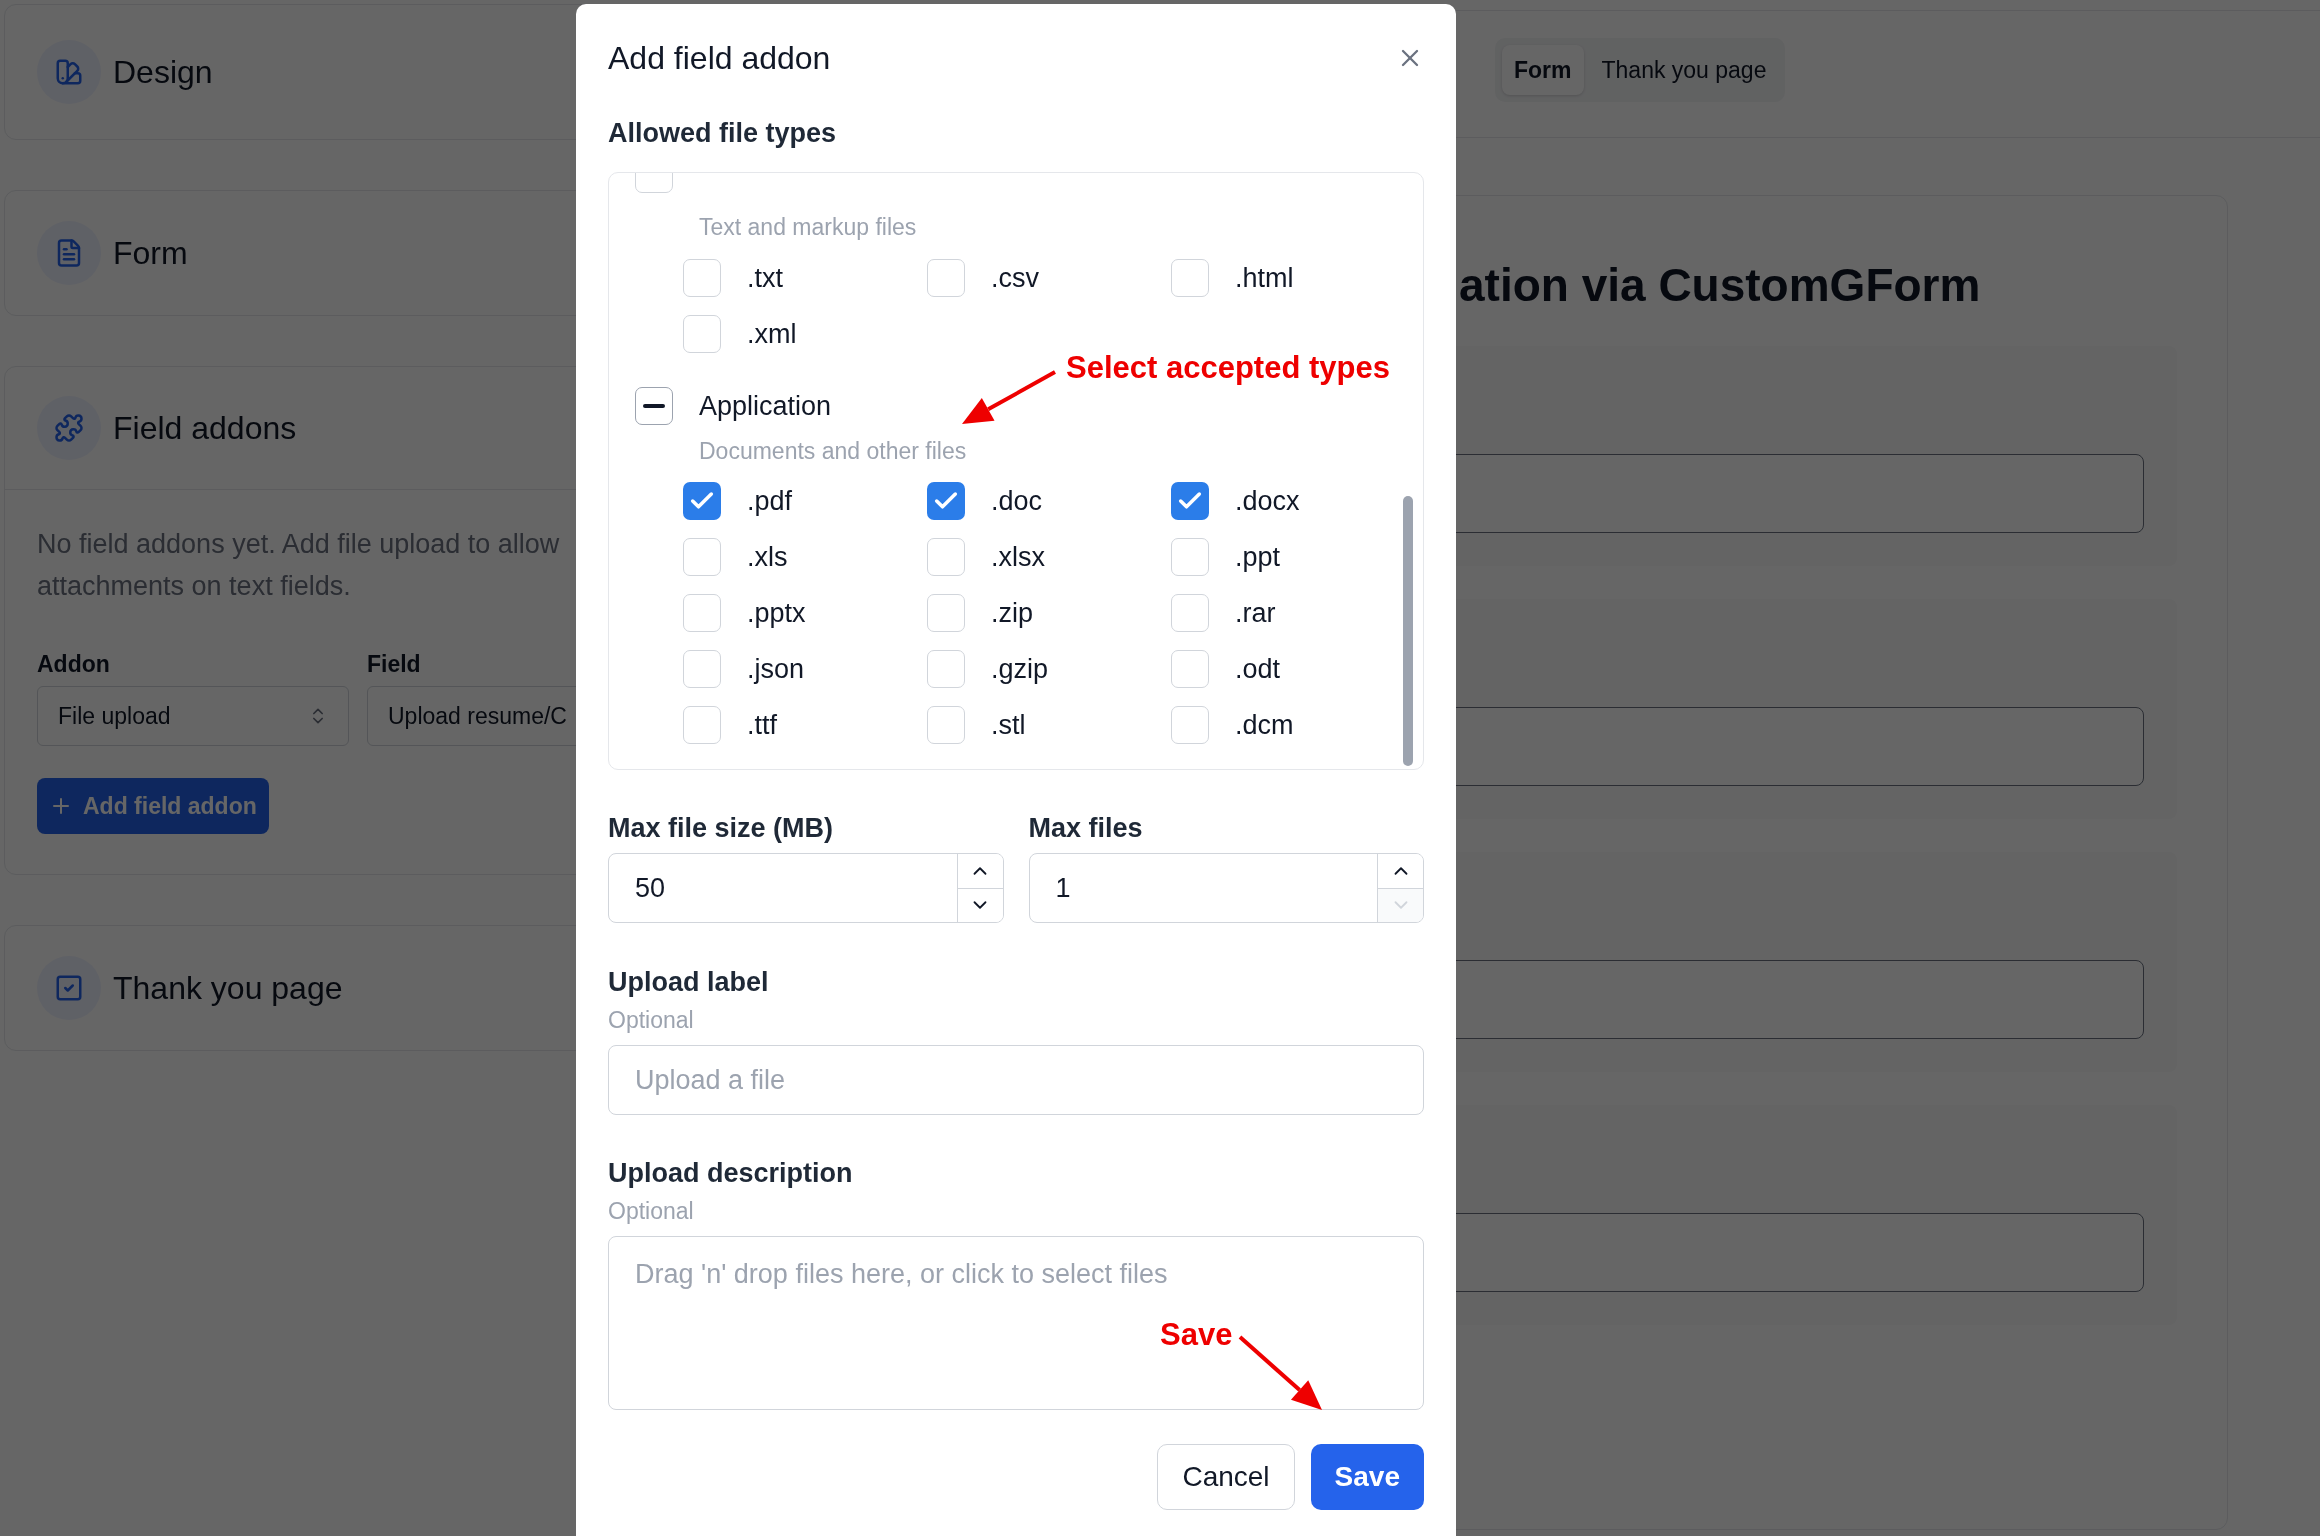 This screenshot has width=2320, height=1536. What do you see at coordinates (1255, 613) in the screenshot?
I see `file-type-label: .rar` at bounding box center [1255, 613].